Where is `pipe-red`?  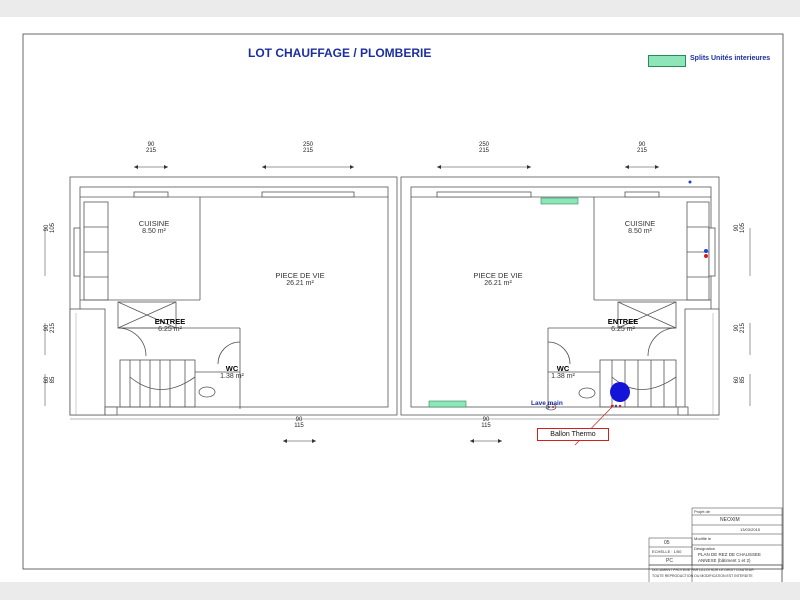
pipe-red is located at coordinates (706, 256).